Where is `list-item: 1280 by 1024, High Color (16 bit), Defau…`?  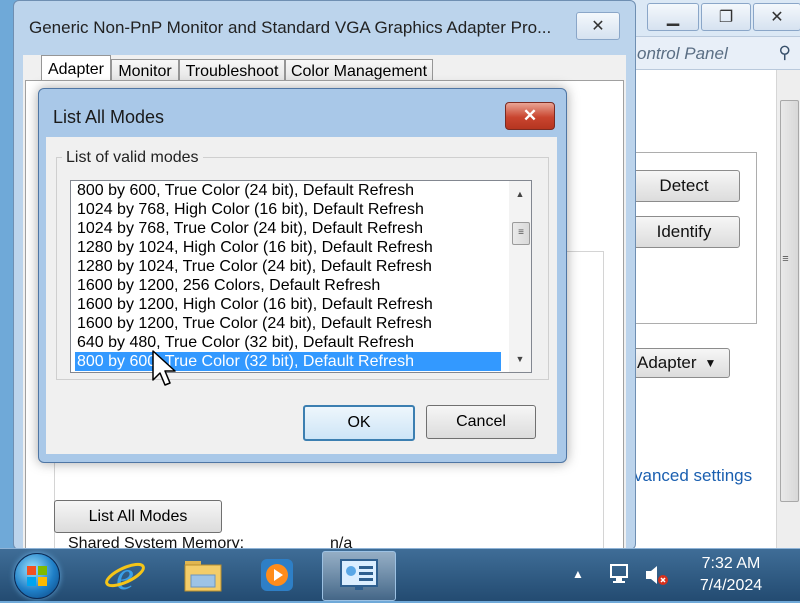 list-item: 1280 by 1024, High Color (16 bit), Defau… is located at coordinates (288, 247).